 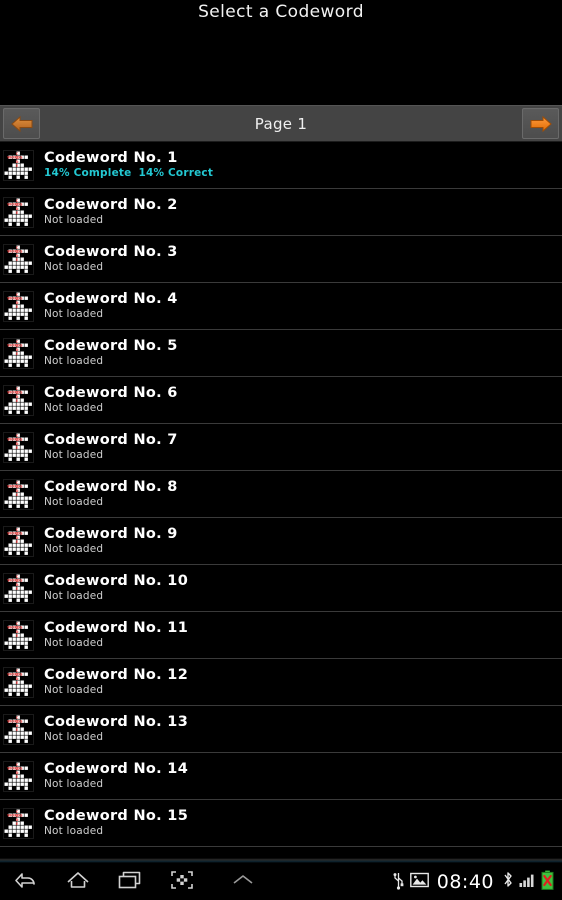 I want to click on list-item-text: Codeword No. 15 Not loaded, so click(x=116, y=823).